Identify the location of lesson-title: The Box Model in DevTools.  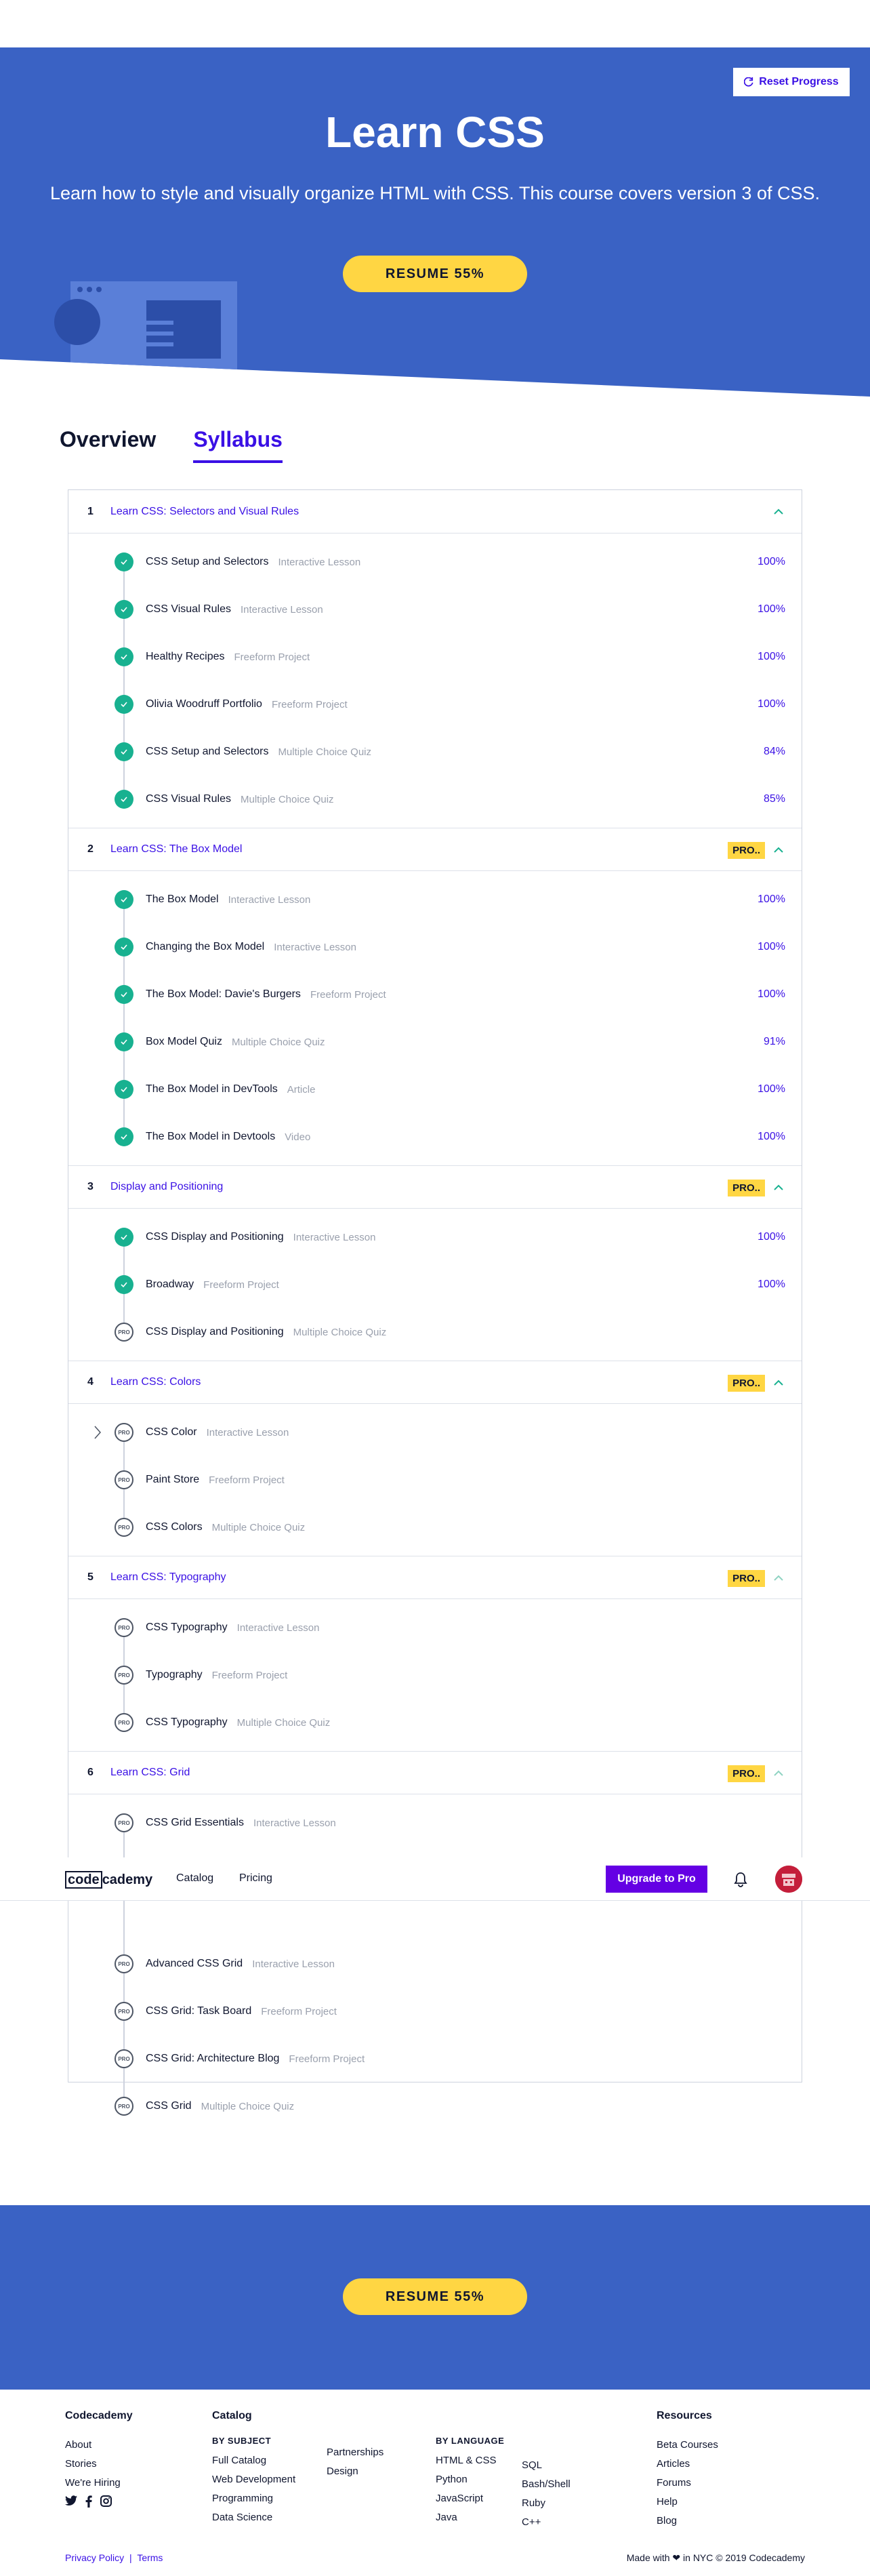
(212, 1089).